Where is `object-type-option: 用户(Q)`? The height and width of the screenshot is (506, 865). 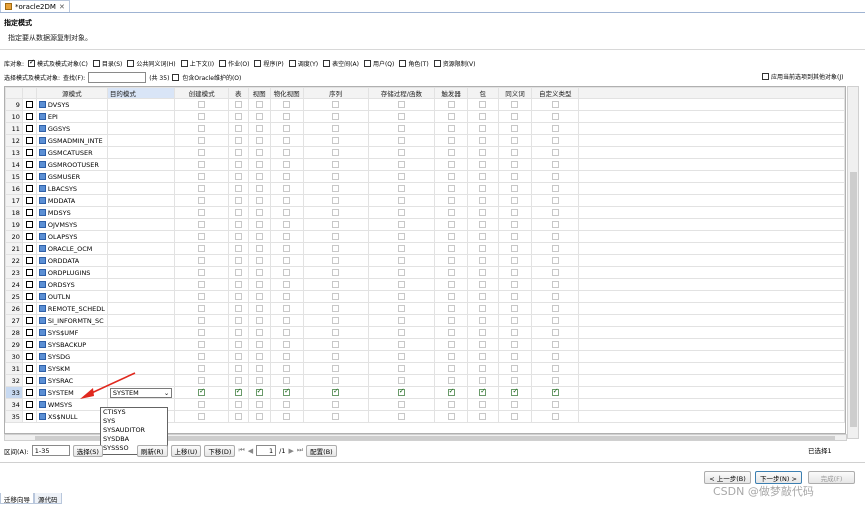
object-type-option: 用户(Q) is located at coordinates (378, 63).